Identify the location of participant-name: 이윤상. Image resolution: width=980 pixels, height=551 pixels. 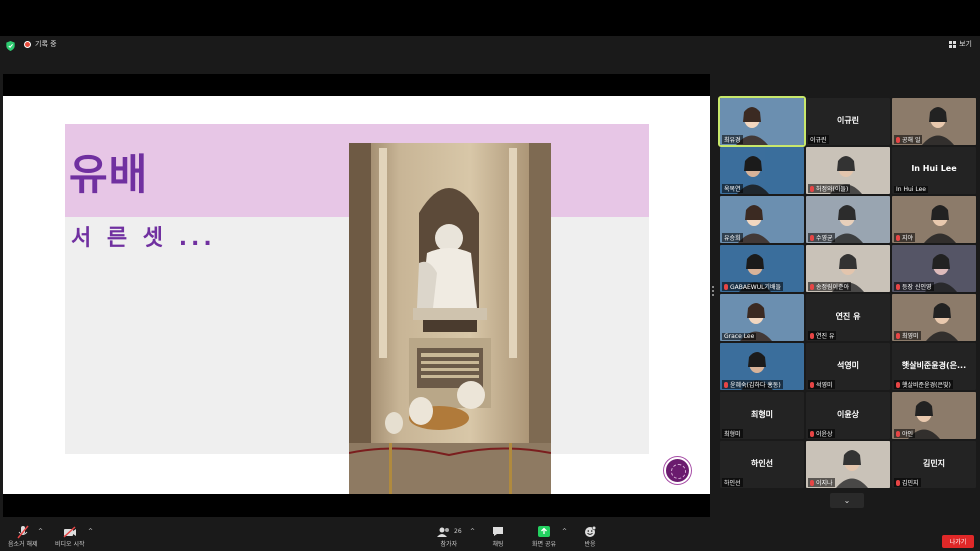
(824, 434).